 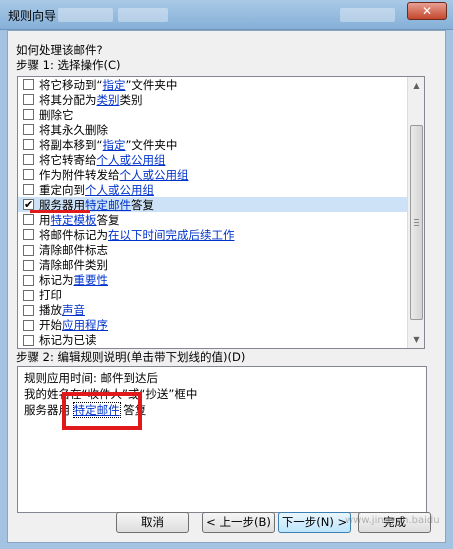 I want to click on red-highlight-underline, so click(x=60, y=211).